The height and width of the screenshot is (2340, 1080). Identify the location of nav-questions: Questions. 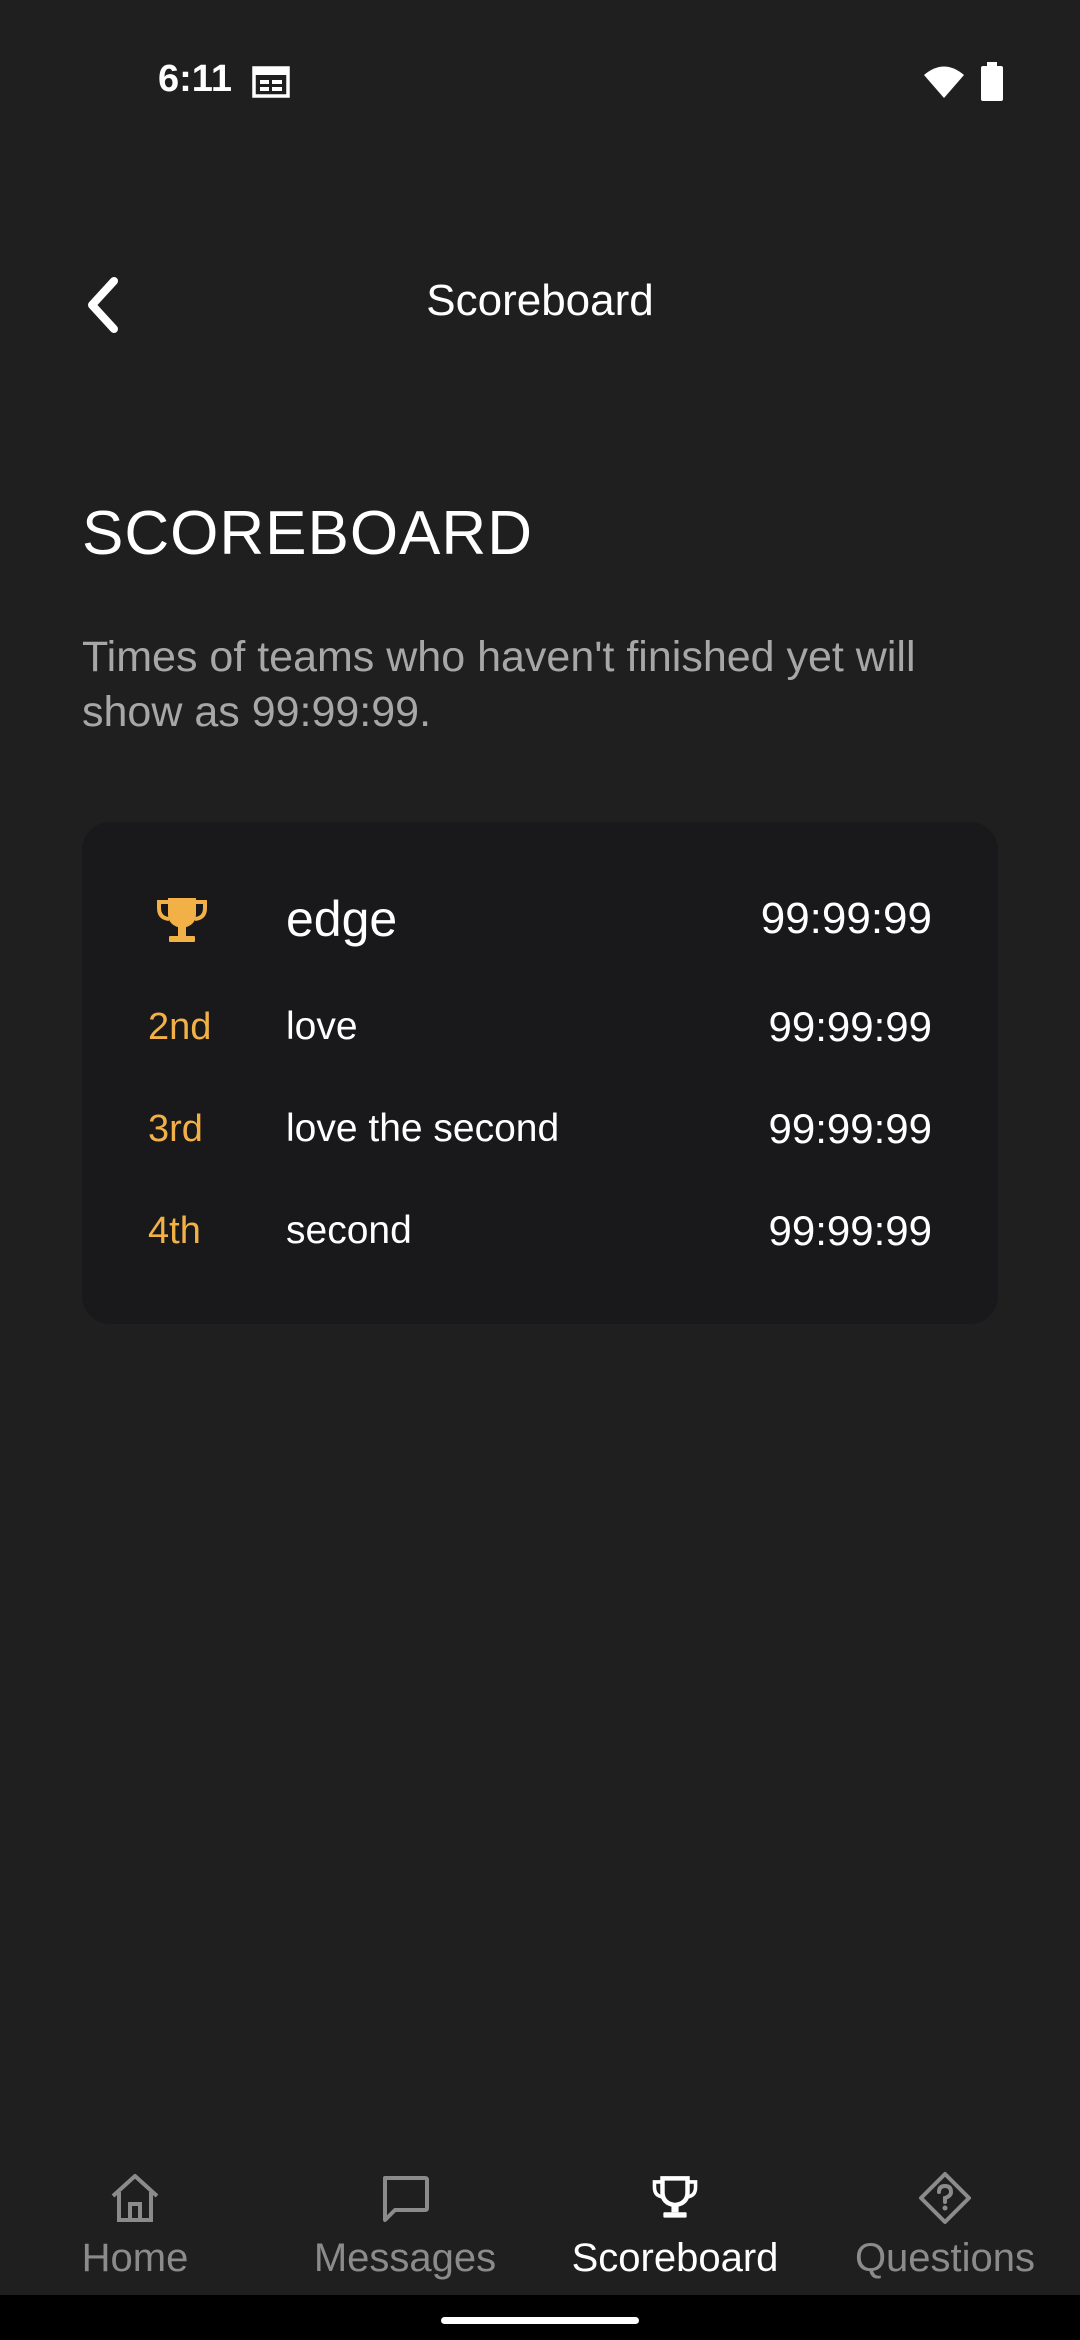
(945, 2222).